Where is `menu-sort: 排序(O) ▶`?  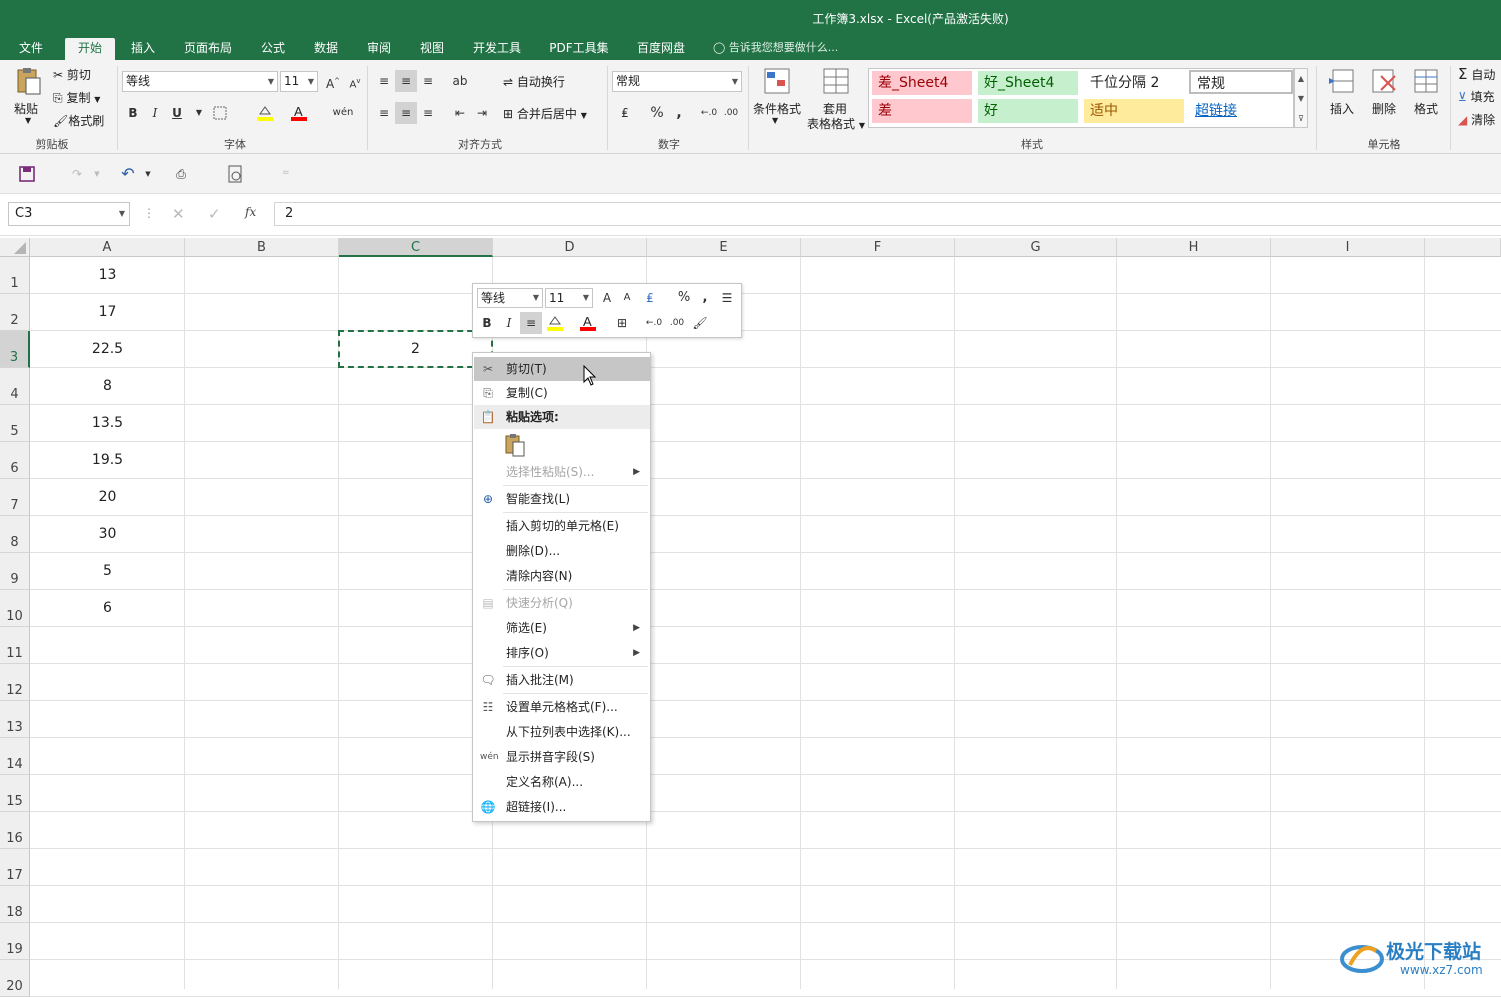 menu-sort: 排序(O) ▶ is located at coordinates (562, 653).